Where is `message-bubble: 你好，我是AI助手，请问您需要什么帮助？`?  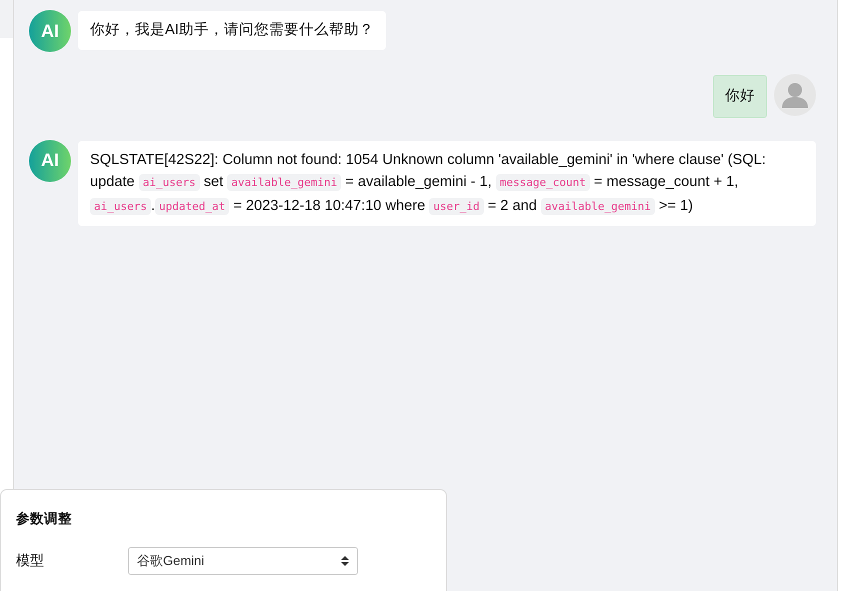 message-bubble: 你好，我是AI助手，请问您需要什么帮助？ is located at coordinates (232, 30).